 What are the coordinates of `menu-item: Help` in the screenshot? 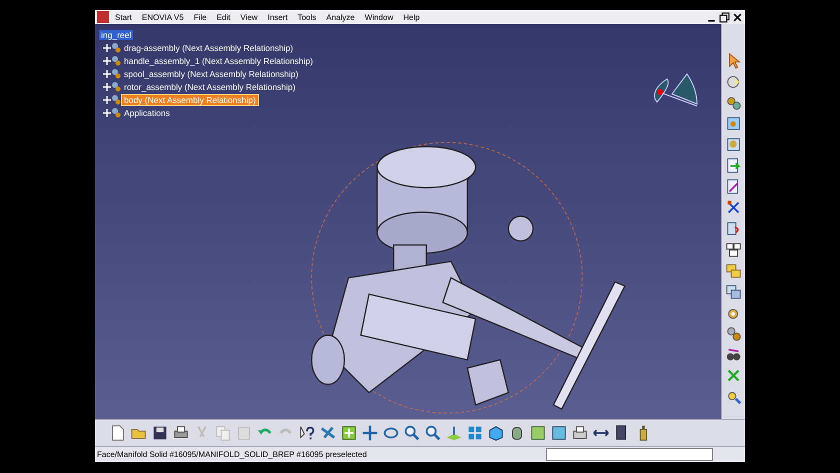 It's located at (412, 17).